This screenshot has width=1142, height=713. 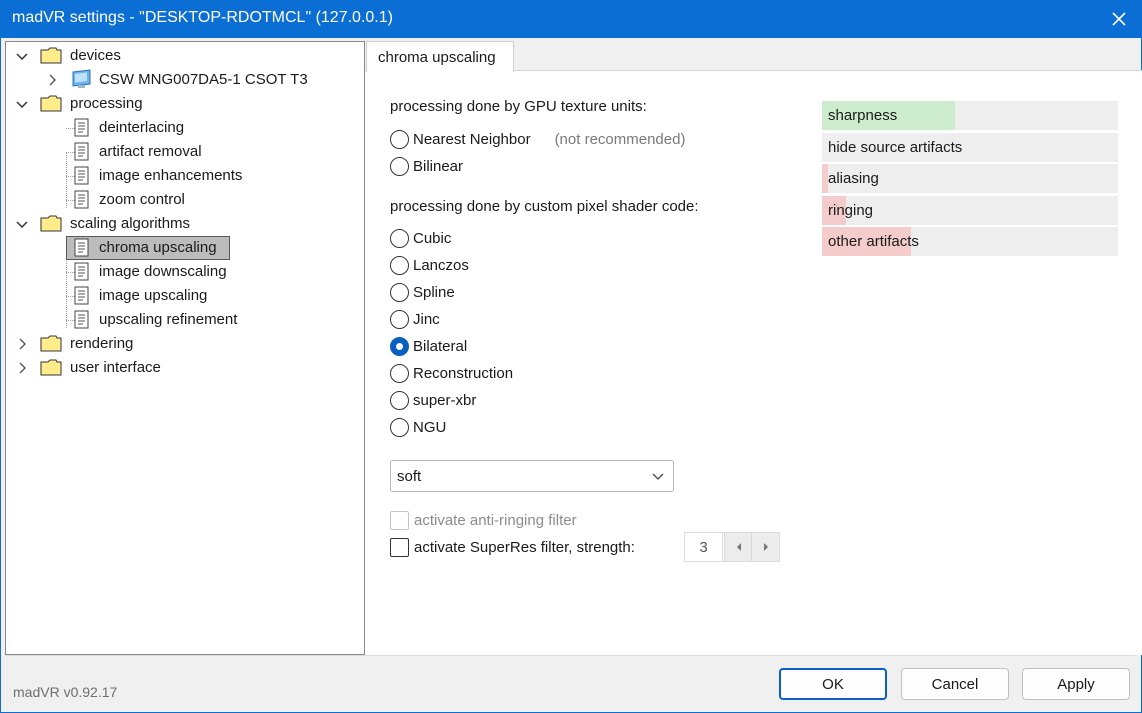 I want to click on quality-dropdown: soft, so click(x=532, y=476).